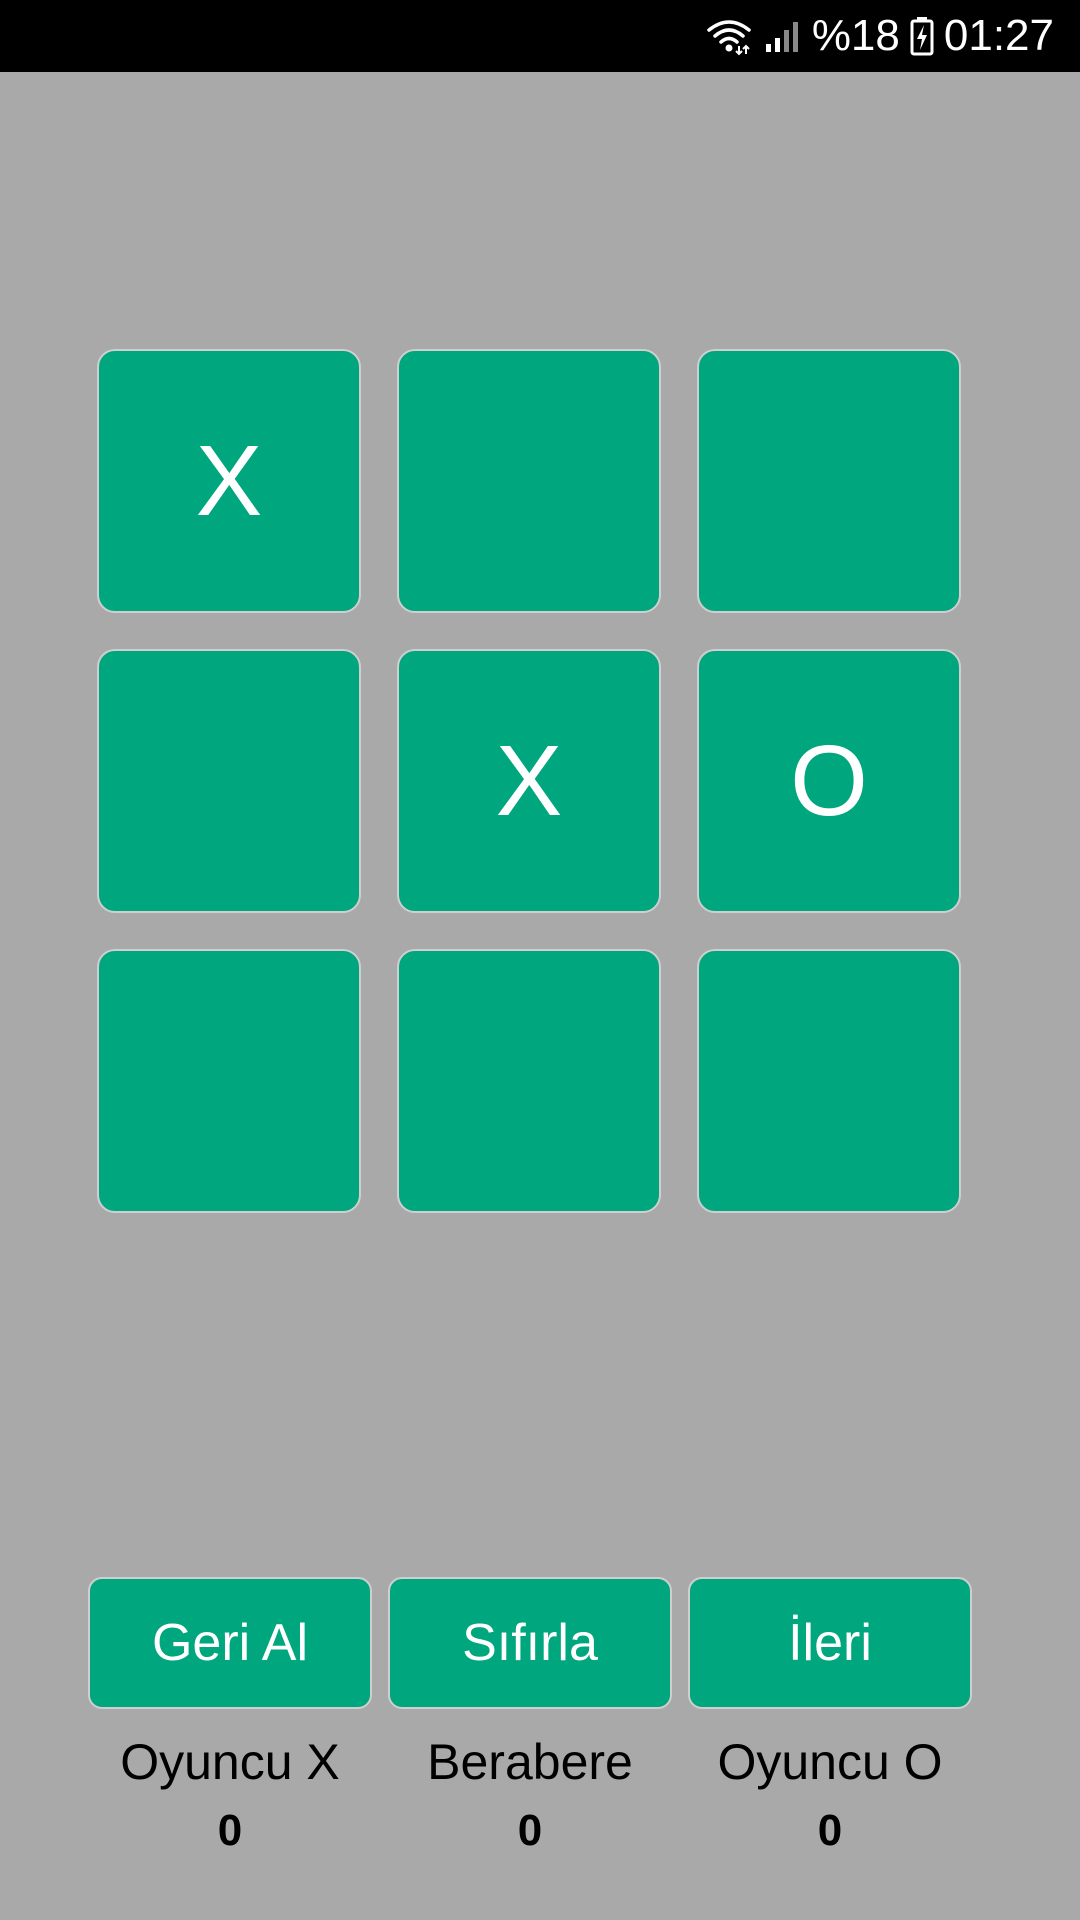 The width and height of the screenshot is (1080, 1920). Describe the element at coordinates (530, 1762) in the screenshot. I see `score-label-draw: Berabere` at that location.